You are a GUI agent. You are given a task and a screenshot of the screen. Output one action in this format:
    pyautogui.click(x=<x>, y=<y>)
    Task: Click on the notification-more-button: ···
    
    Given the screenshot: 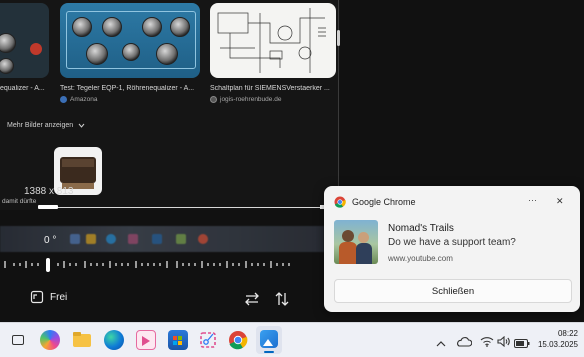 What is the action you would take?
    pyautogui.click(x=532, y=200)
    